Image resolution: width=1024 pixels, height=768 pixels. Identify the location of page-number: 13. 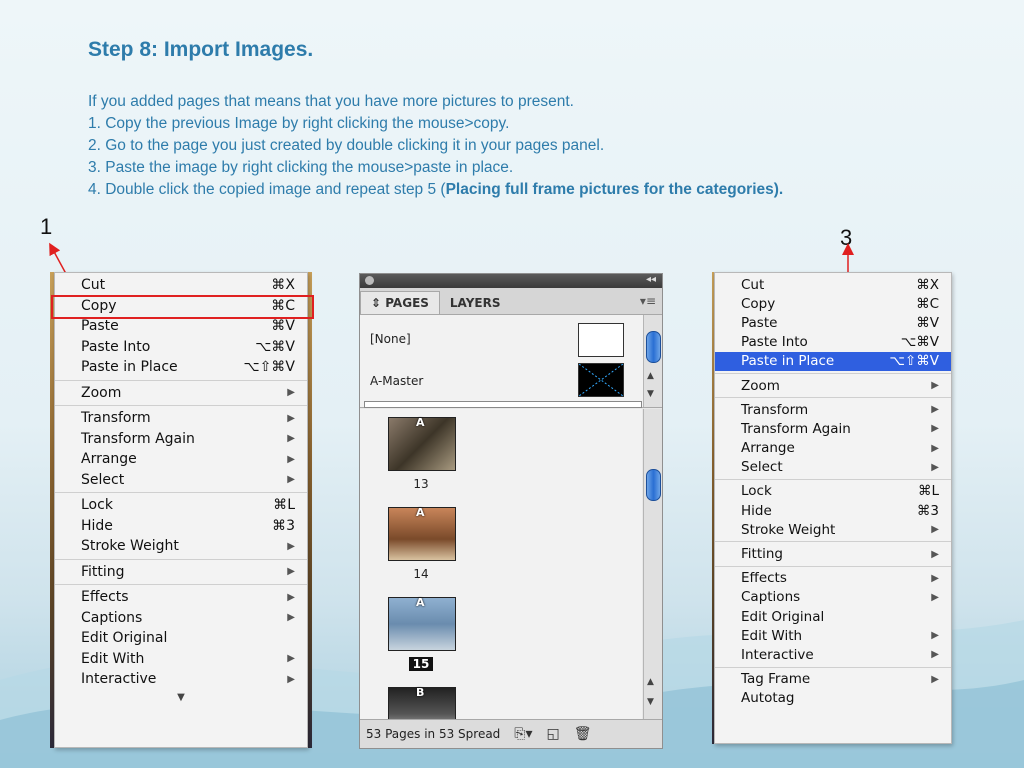
(421, 484).